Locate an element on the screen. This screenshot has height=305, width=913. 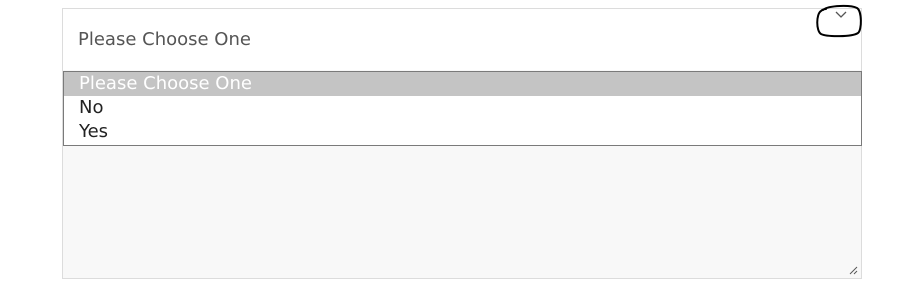
chevron-down-icon is located at coordinates (841, 16).